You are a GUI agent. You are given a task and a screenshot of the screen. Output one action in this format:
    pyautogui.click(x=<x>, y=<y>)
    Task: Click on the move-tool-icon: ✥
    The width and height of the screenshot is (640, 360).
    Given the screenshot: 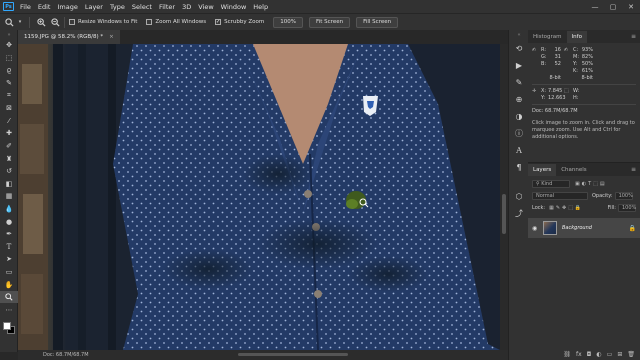 What is the action you would take?
    pyautogui.click(x=9, y=45)
    